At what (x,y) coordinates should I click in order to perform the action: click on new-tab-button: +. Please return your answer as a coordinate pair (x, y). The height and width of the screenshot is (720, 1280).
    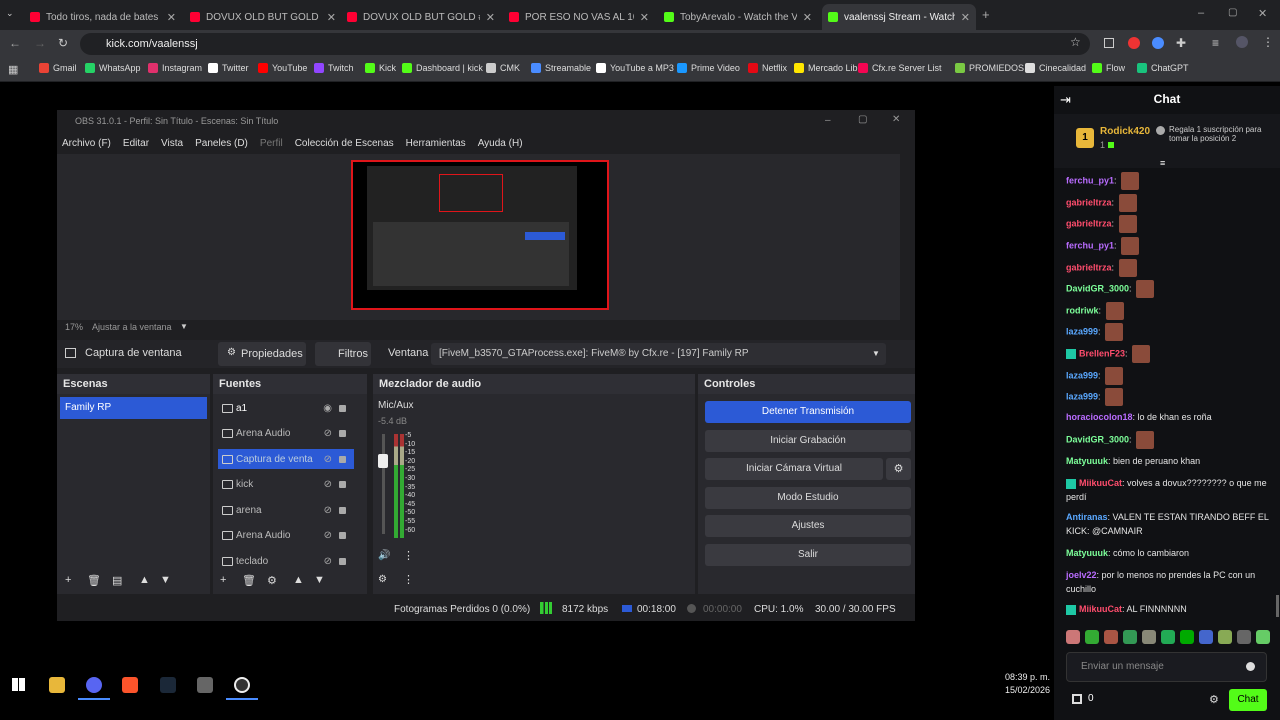
    Looking at the image, I should click on (986, 14).